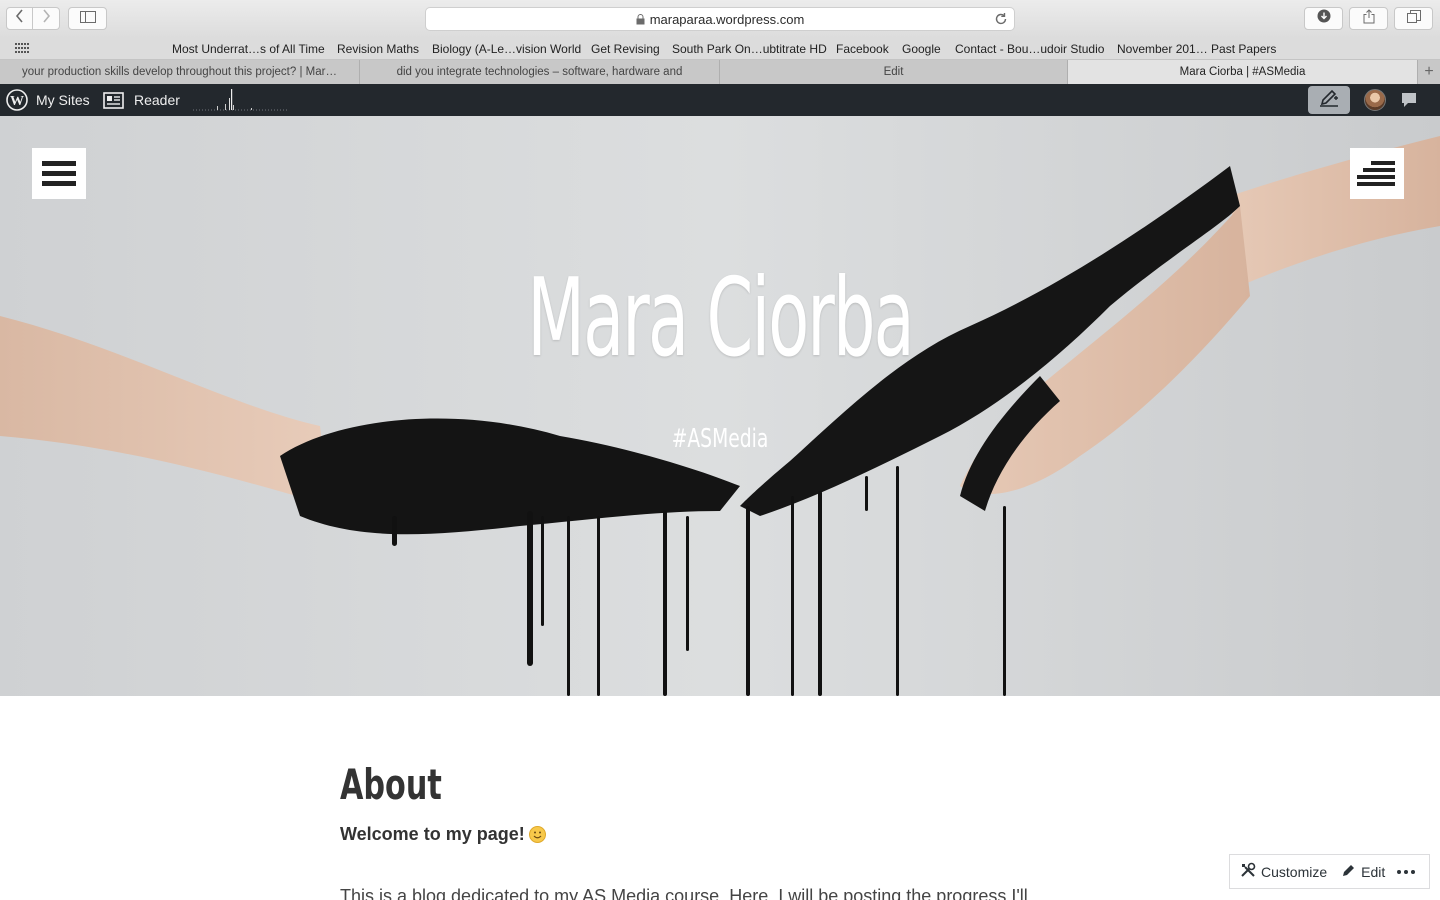  I want to click on stats-sparkline, so click(241, 100).